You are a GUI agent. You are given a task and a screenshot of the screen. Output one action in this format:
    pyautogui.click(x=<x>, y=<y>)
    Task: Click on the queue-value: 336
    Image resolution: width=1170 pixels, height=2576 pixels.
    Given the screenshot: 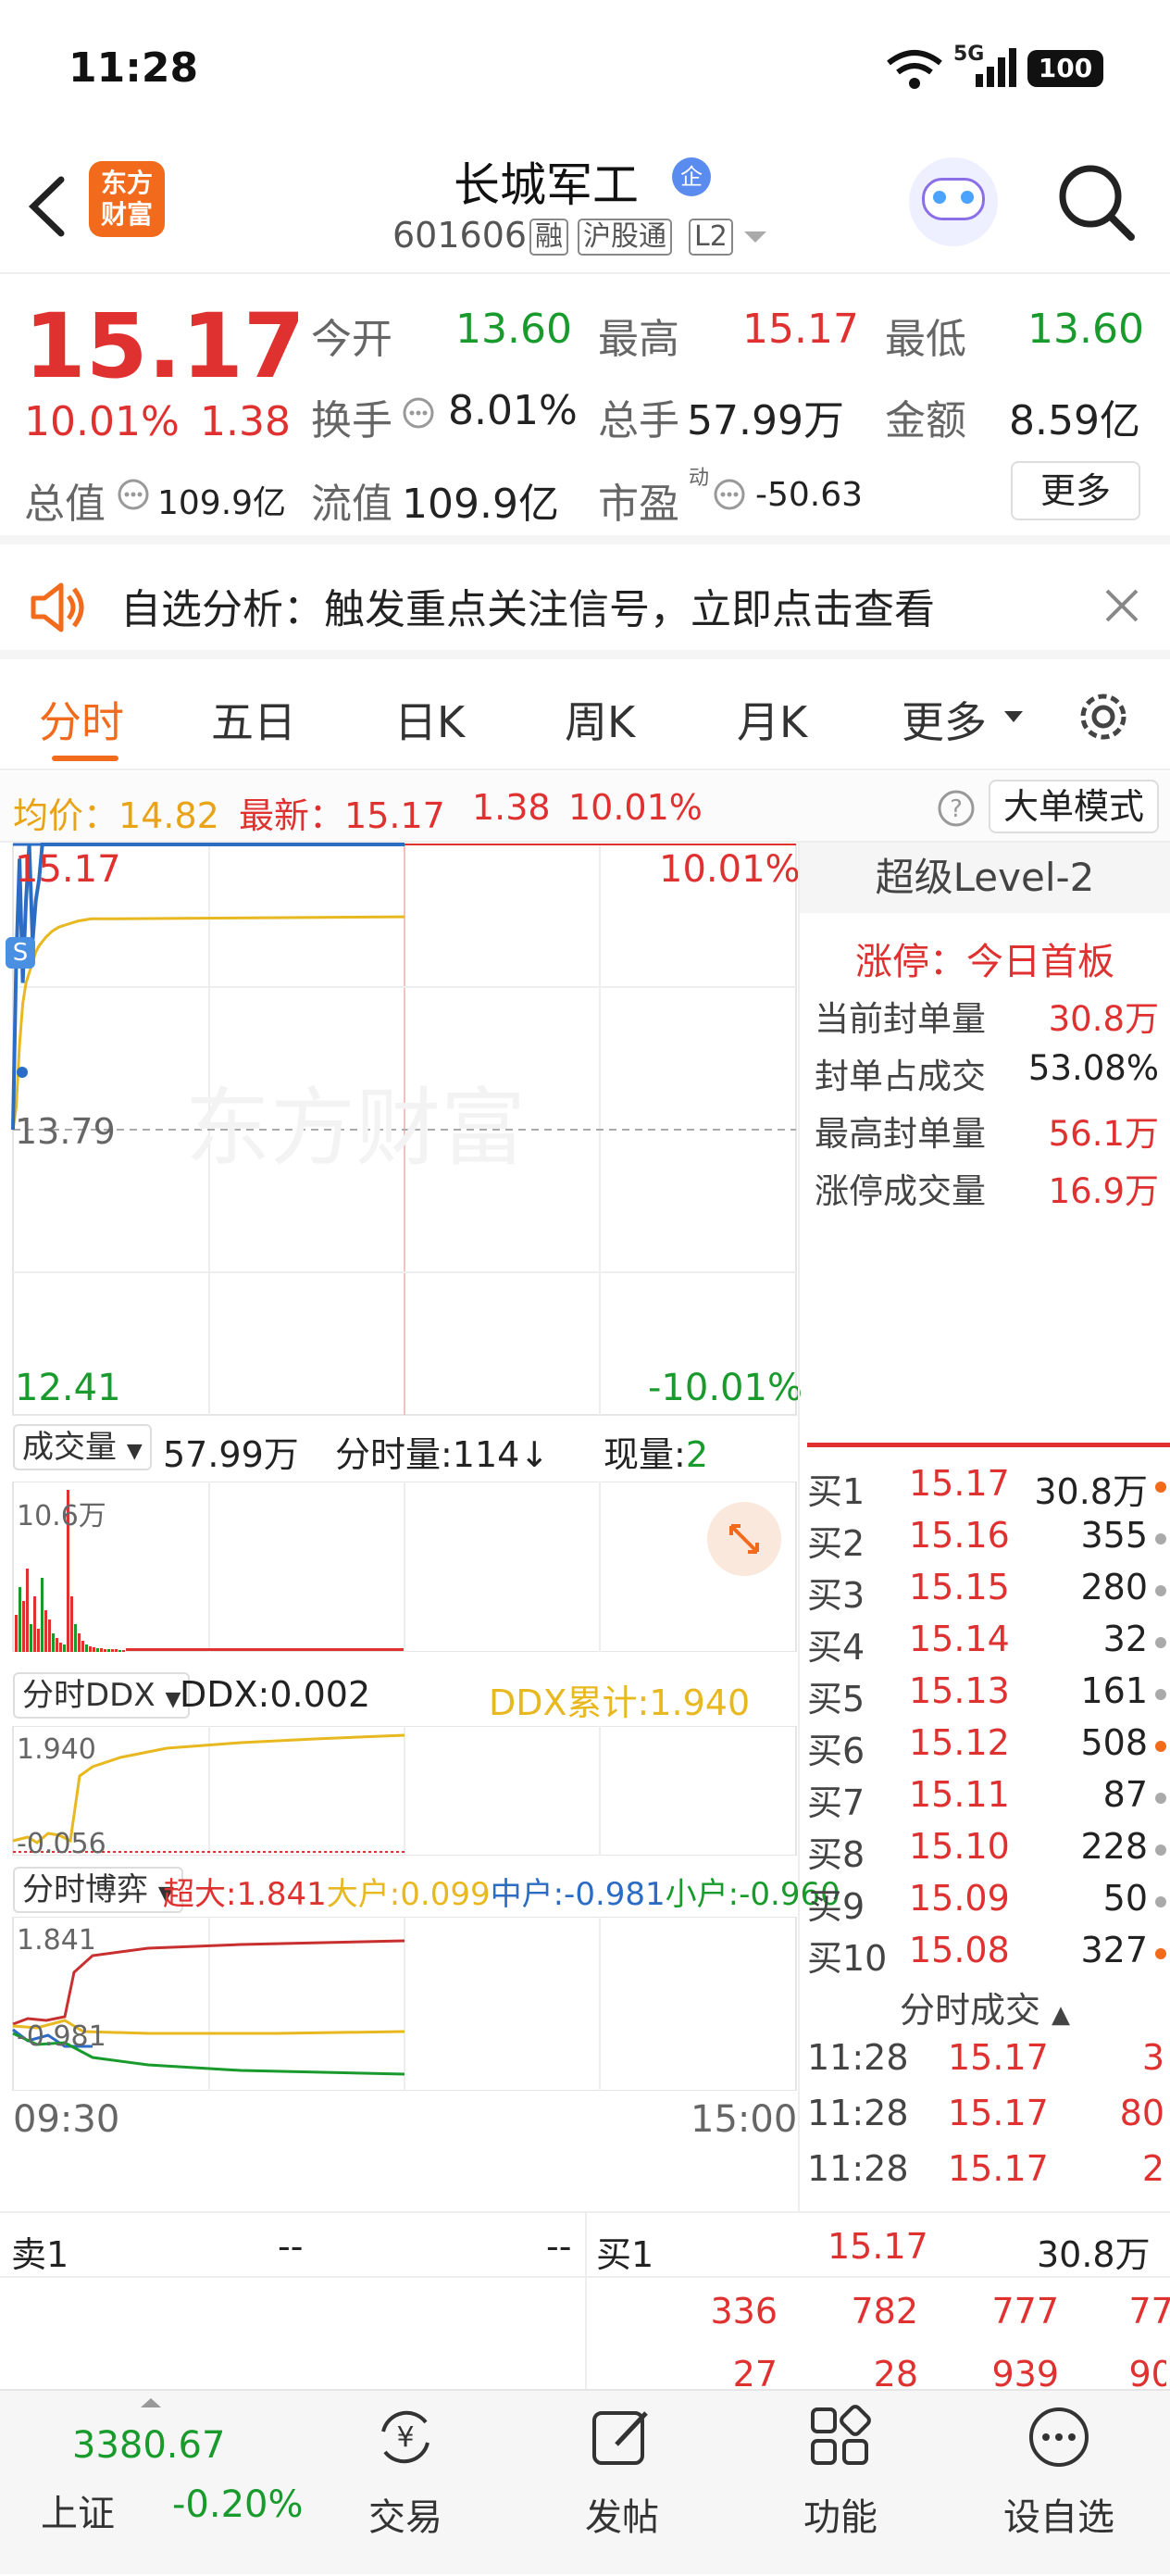 What is the action you would take?
    pyautogui.click(x=744, y=2311)
    